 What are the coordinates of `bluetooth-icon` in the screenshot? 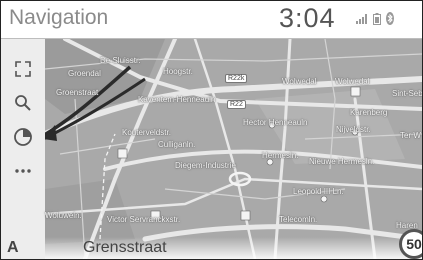 It's located at (390, 18).